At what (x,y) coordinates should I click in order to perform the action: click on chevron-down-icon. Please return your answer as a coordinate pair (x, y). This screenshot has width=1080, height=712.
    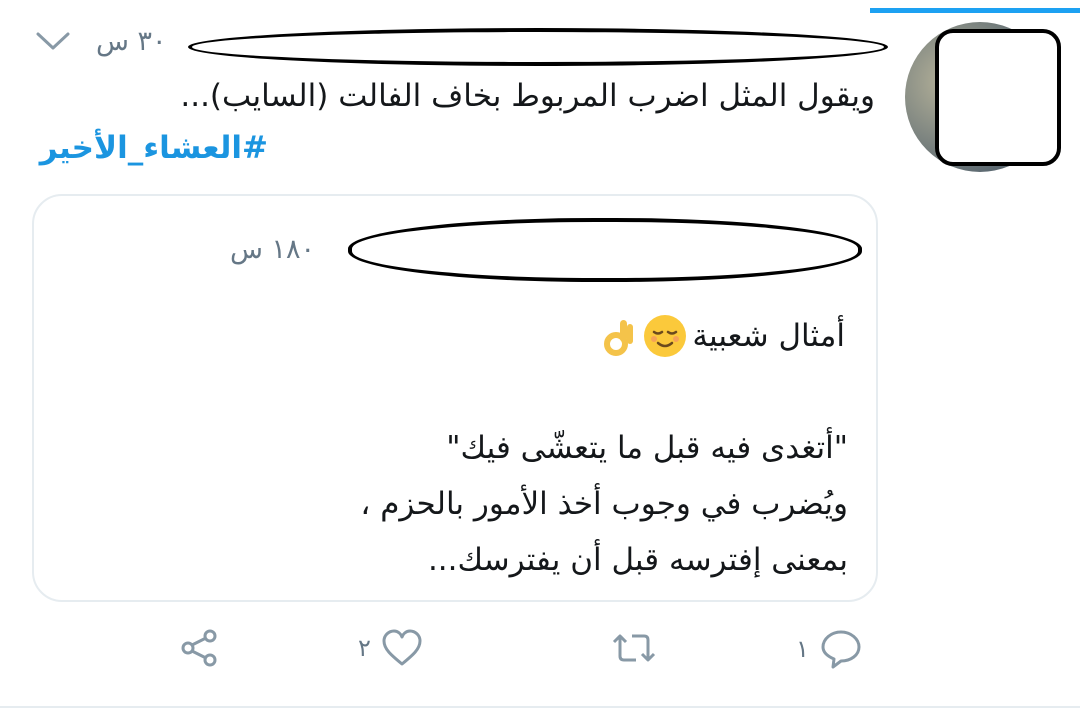
    Looking at the image, I should click on (53, 41).